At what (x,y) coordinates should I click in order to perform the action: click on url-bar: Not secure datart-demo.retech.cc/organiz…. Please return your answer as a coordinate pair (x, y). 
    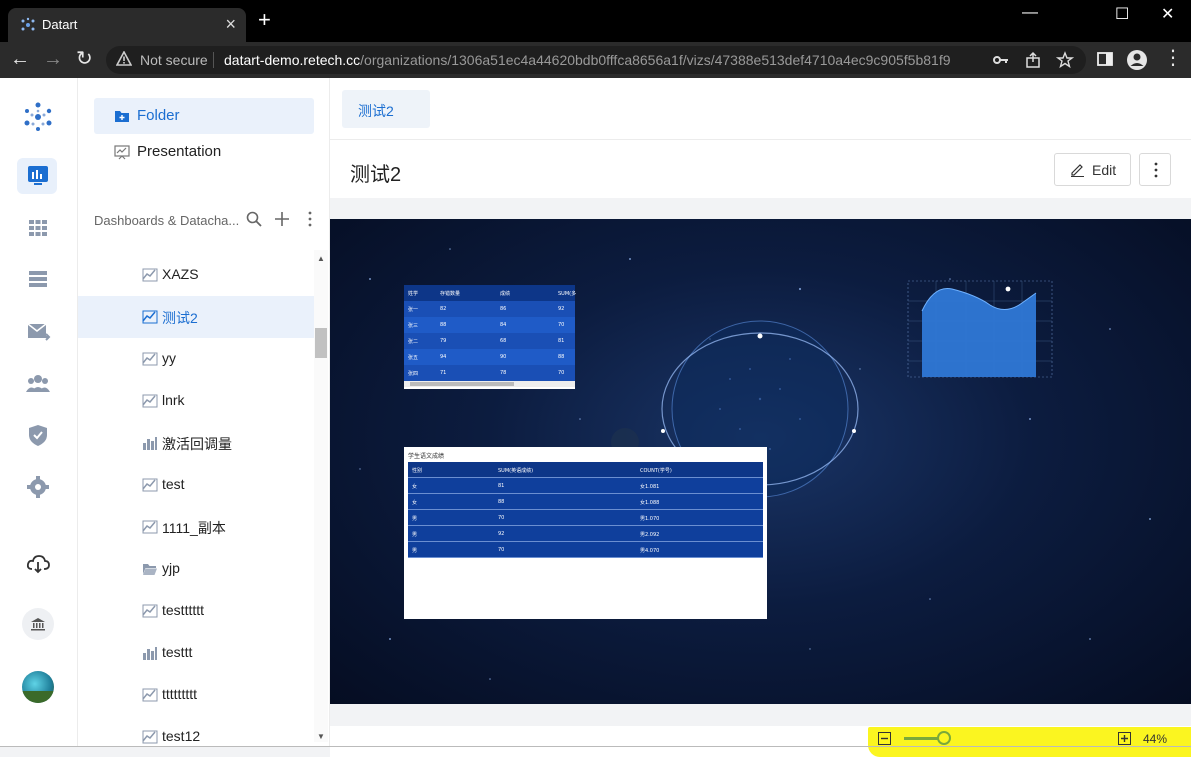
    Looking at the image, I should click on (596, 60).